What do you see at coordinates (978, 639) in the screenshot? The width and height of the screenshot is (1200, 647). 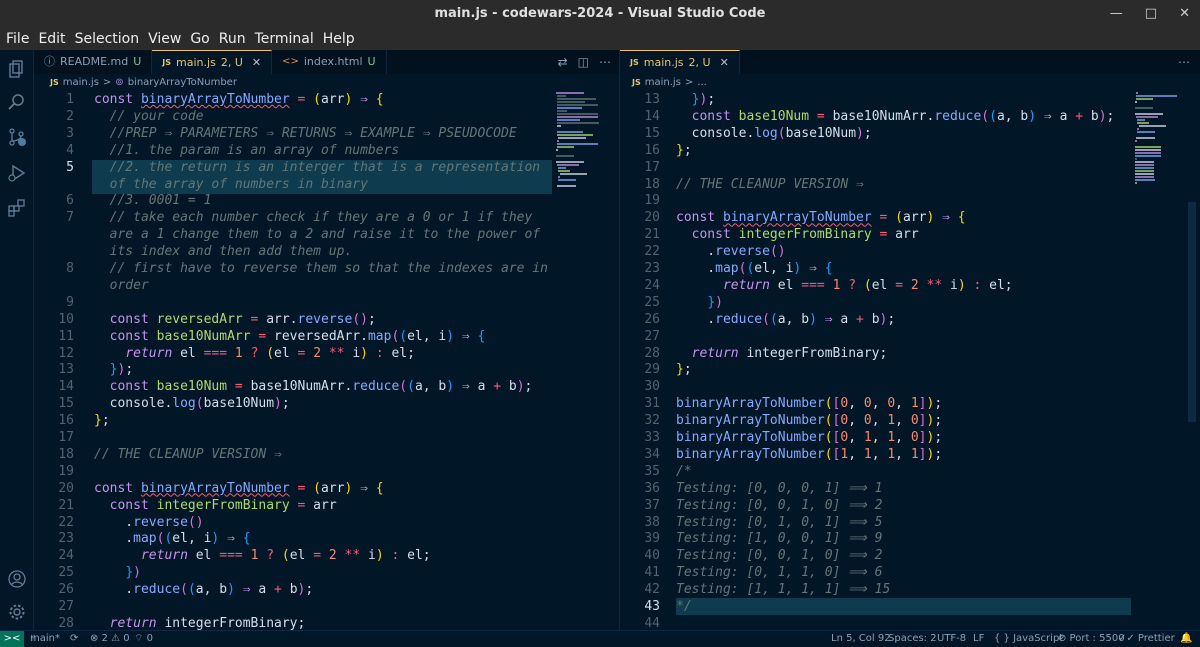 I see `end-of-line: LF` at bounding box center [978, 639].